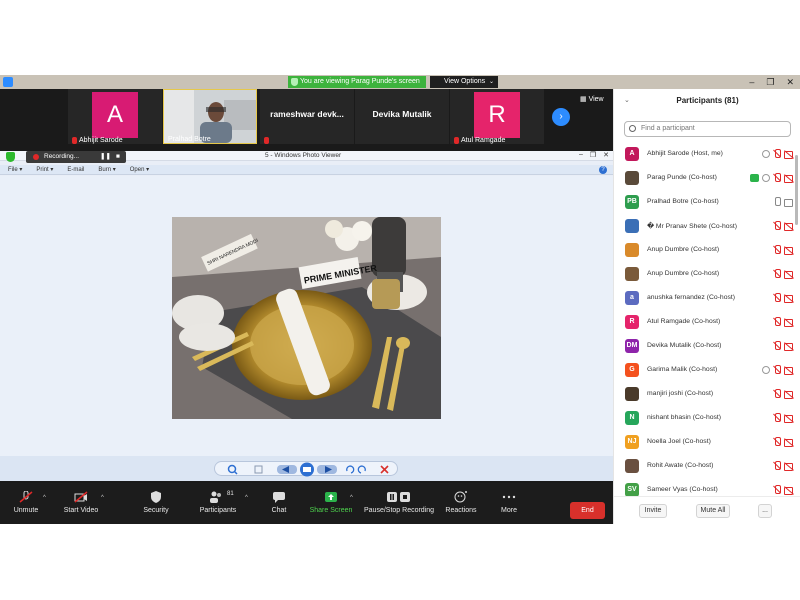  Describe the element at coordinates (754, 177) in the screenshot. I see `screen-share-icon` at that location.